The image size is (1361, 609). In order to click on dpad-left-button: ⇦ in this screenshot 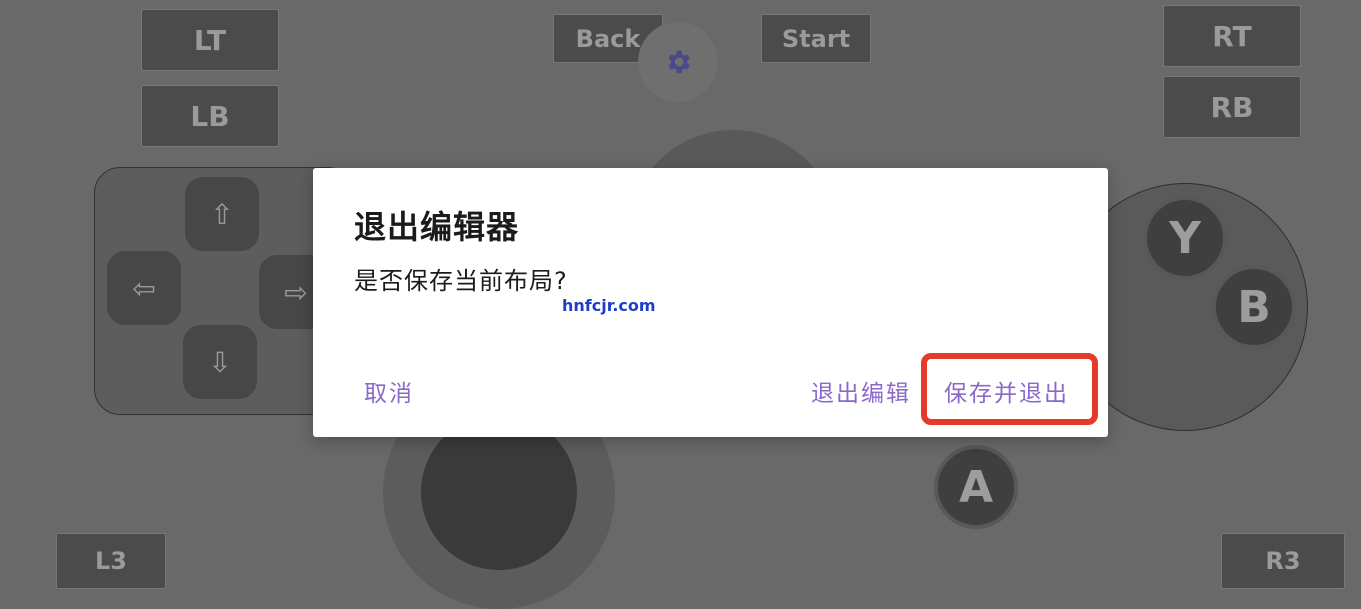, I will do `click(144, 288)`.